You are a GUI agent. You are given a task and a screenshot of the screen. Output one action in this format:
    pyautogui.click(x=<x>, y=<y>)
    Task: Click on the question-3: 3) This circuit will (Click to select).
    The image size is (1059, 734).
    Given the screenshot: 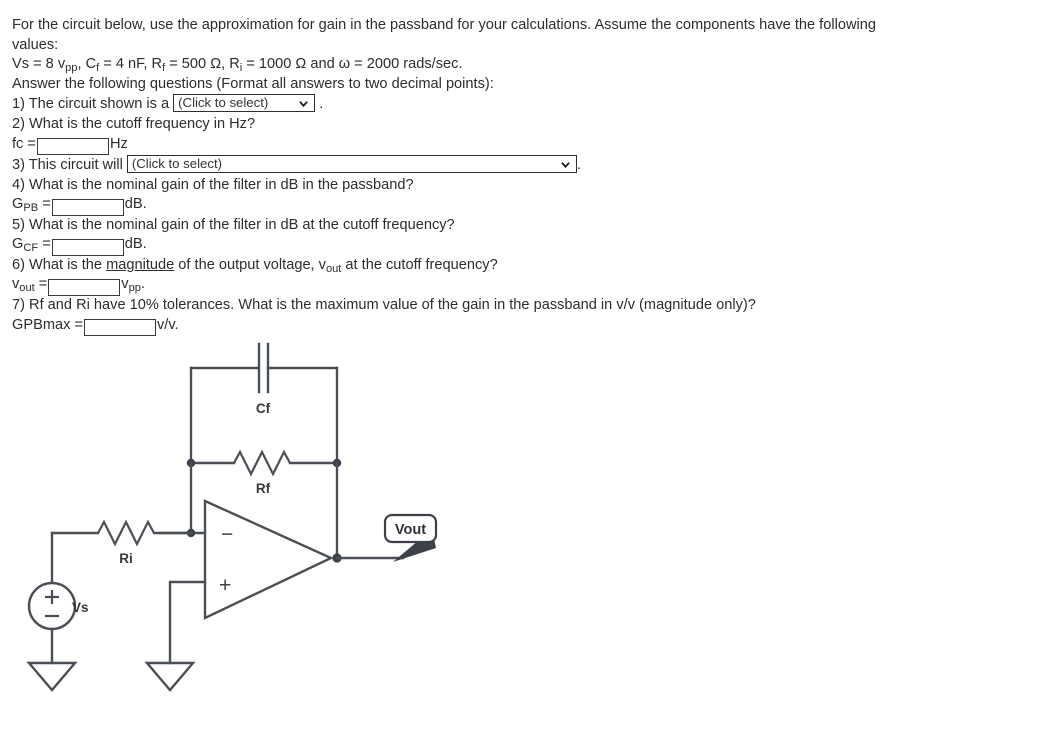 What is the action you would take?
    pyautogui.click(x=529, y=165)
    